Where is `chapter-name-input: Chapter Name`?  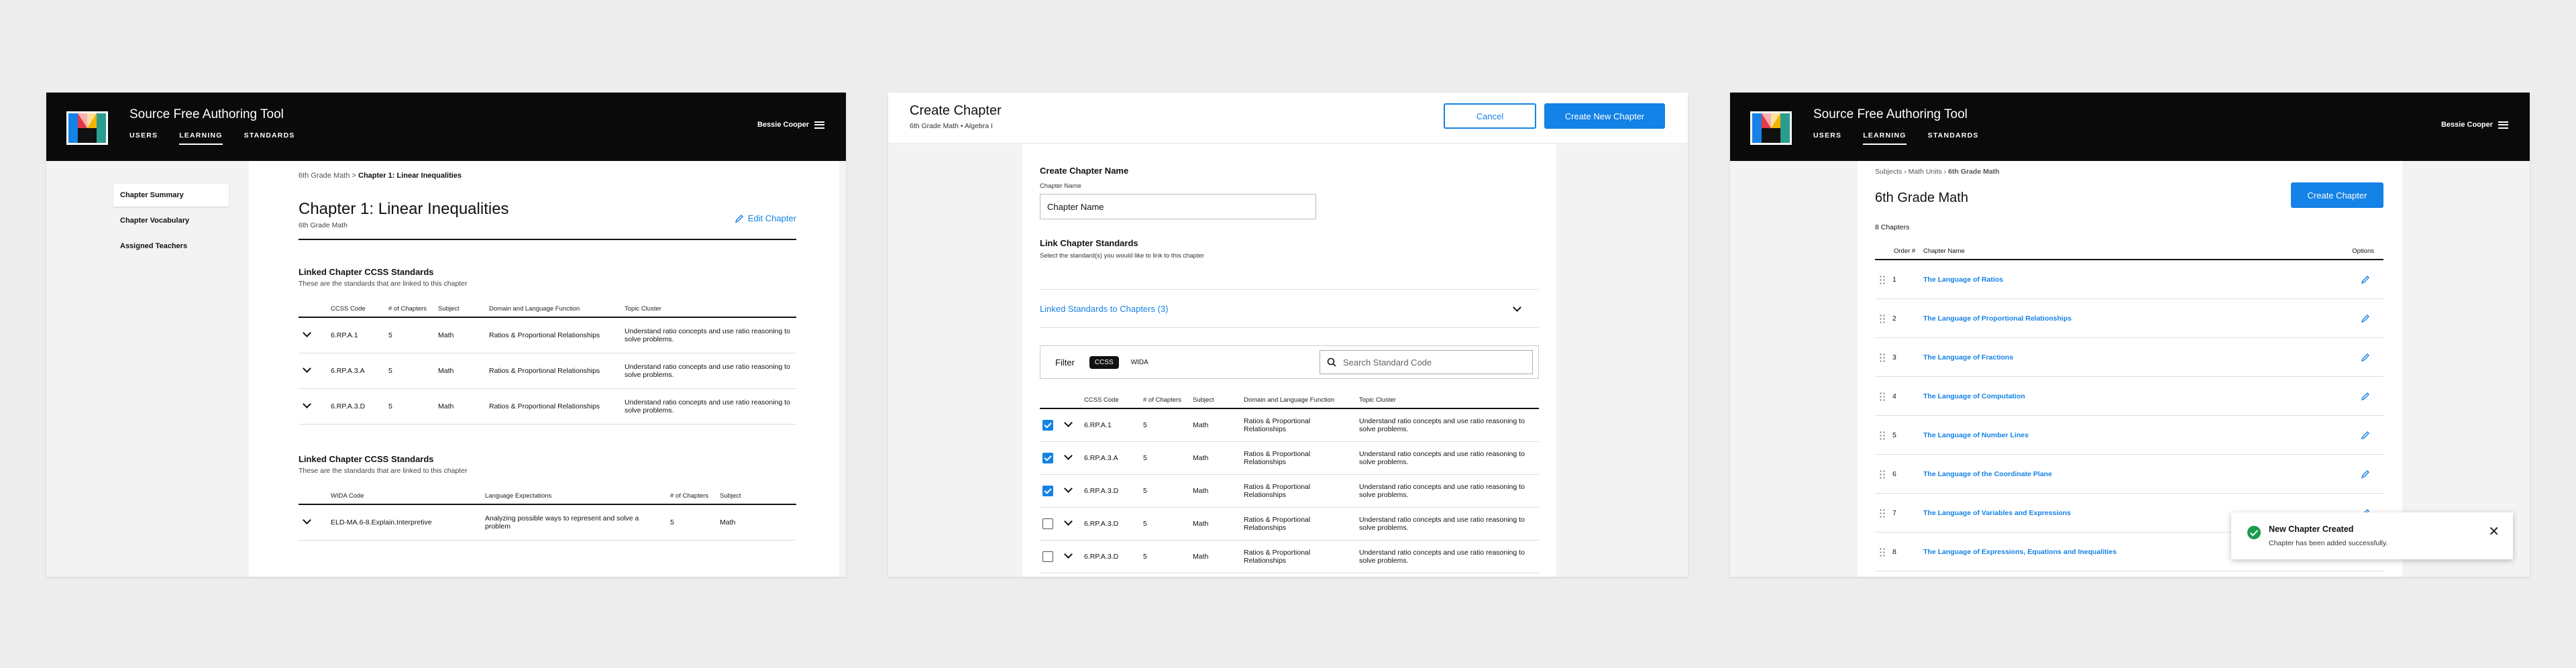 chapter-name-input: Chapter Name is located at coordinates (1178, 207).